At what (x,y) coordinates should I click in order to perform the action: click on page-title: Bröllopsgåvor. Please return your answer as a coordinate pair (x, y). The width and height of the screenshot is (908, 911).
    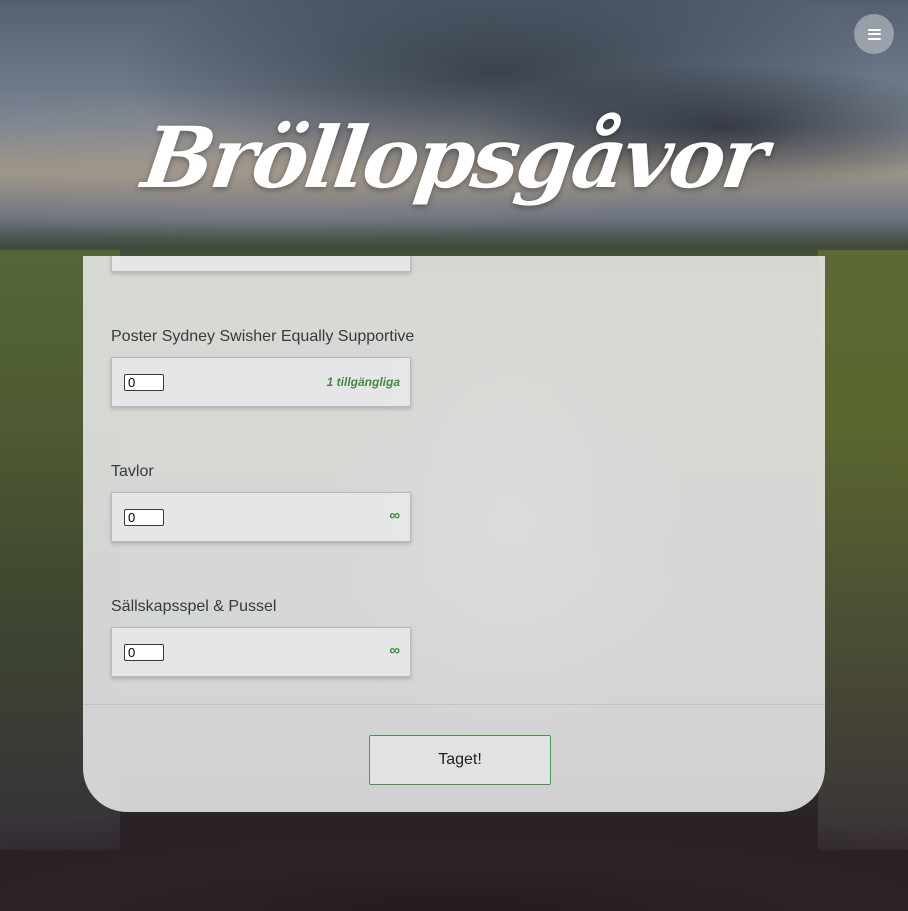
    Looking at the image, I should click on (454, 157).